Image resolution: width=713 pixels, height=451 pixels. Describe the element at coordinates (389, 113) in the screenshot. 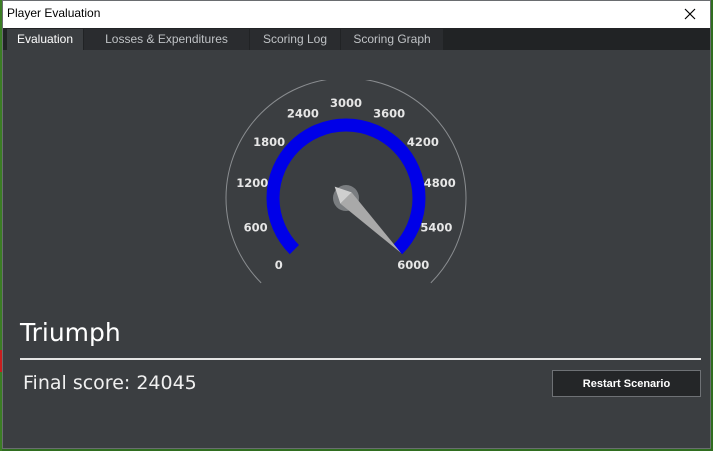

I see `gauge-tick-label: 3600` at that location.